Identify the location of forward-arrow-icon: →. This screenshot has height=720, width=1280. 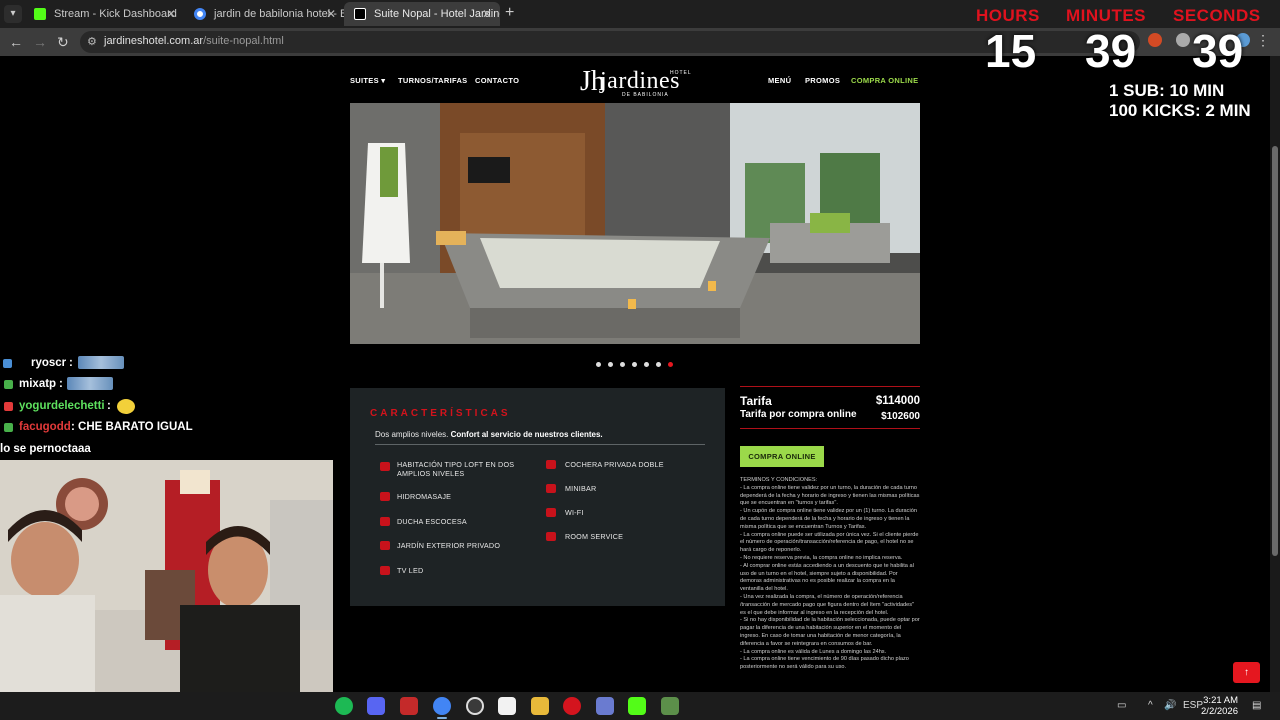
(40, 42).